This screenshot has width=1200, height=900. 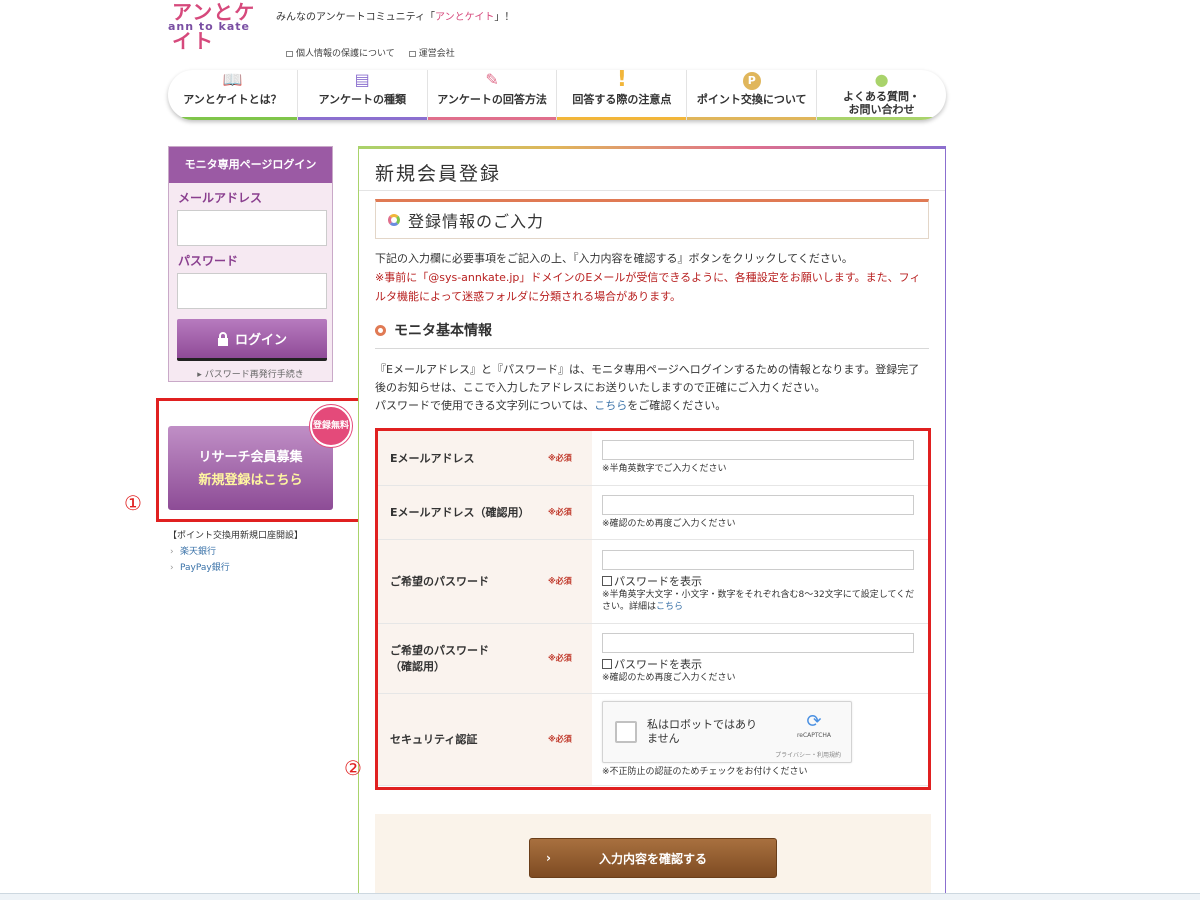 What do you see at coordinates (209, 26) in the screenshot?
I see `logo-subtext: ann to kate` at bounding box center [209, 26].